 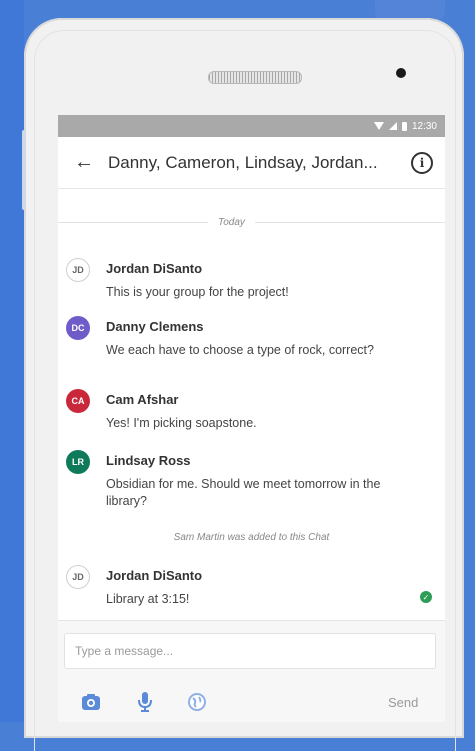 I want to click on message-text: This is your group for the project!, so click(x=197, y=292).